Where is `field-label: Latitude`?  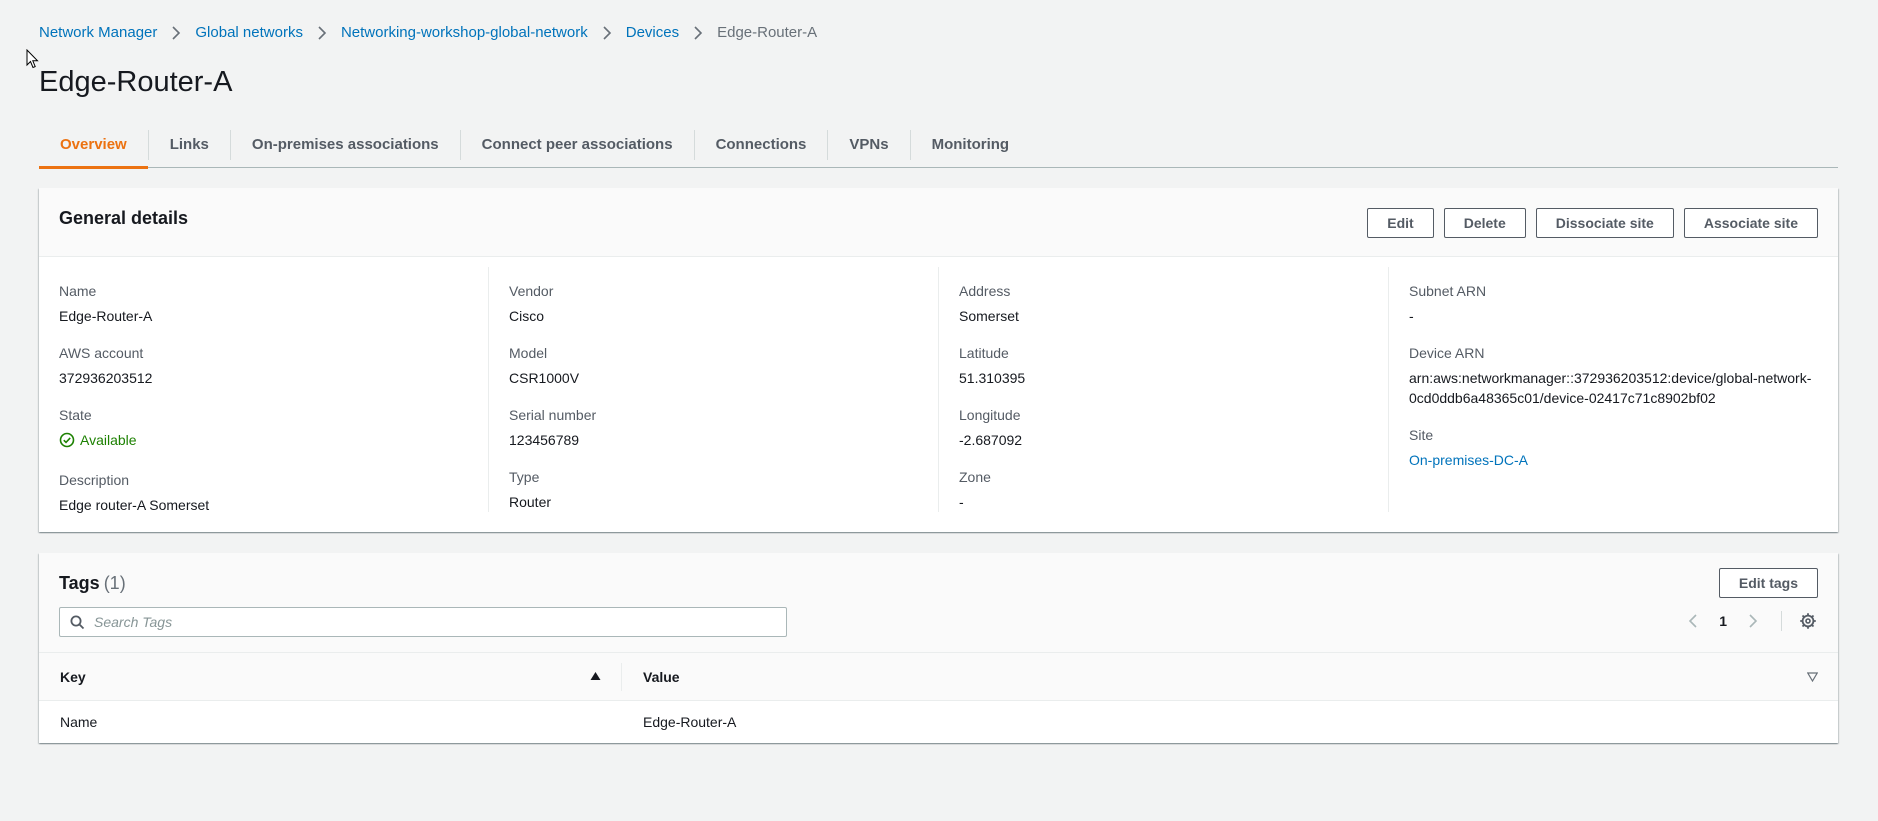
field-label: Latitude is located at coordinates (984, 353).